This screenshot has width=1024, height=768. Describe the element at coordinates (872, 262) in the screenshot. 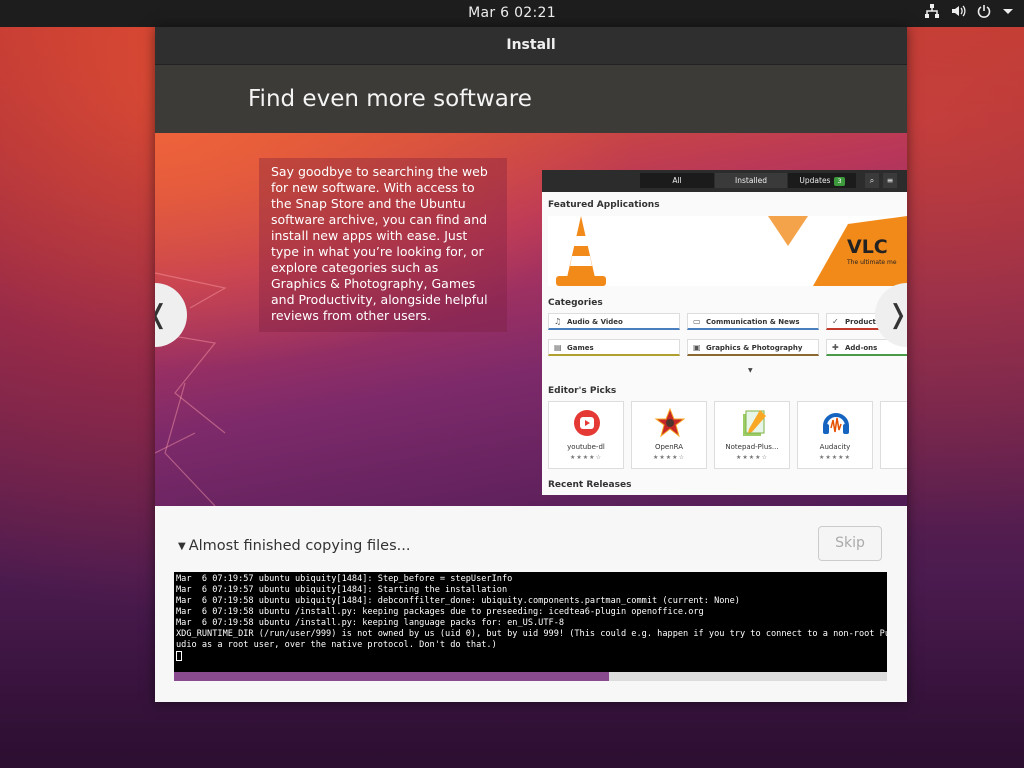

I see `banner-subtitle: The ultimate me` at that location.